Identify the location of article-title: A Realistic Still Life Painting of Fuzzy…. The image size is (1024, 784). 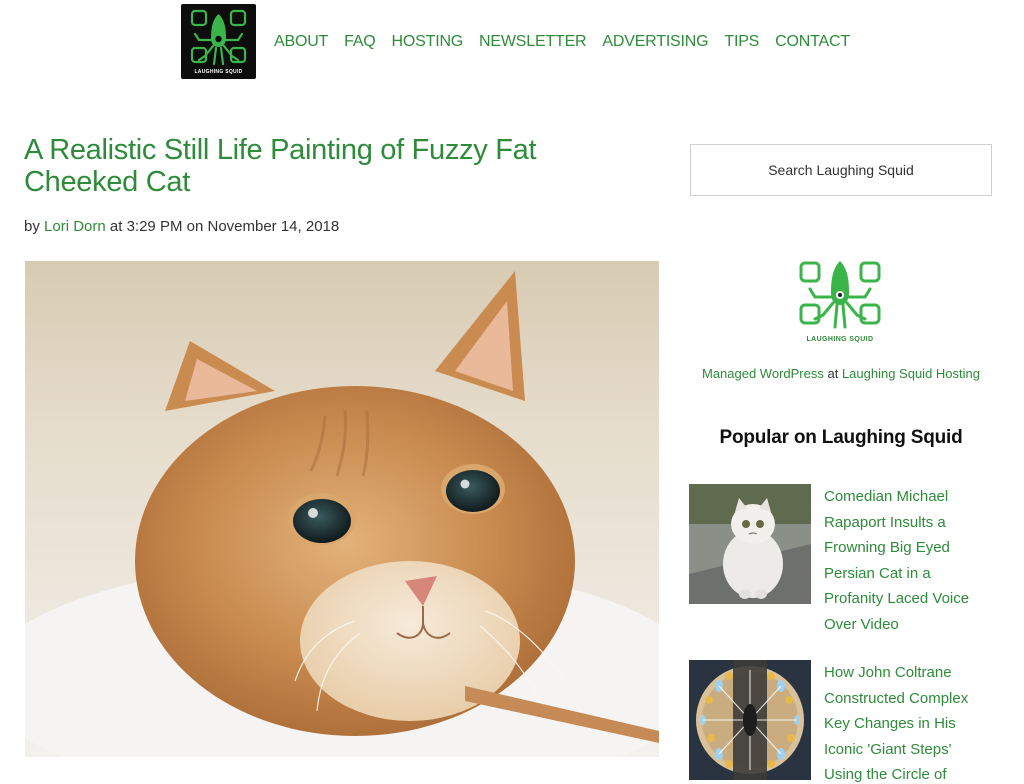
(324, 166).